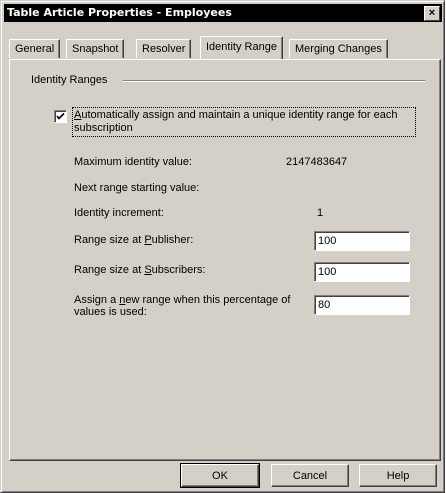 This screenshot has height=493, width=446. What do you see at coordinates (133, 162) in the screenshot?
I see `max-identity-label: Maximum identity value:` at bounding box center [133, 162].